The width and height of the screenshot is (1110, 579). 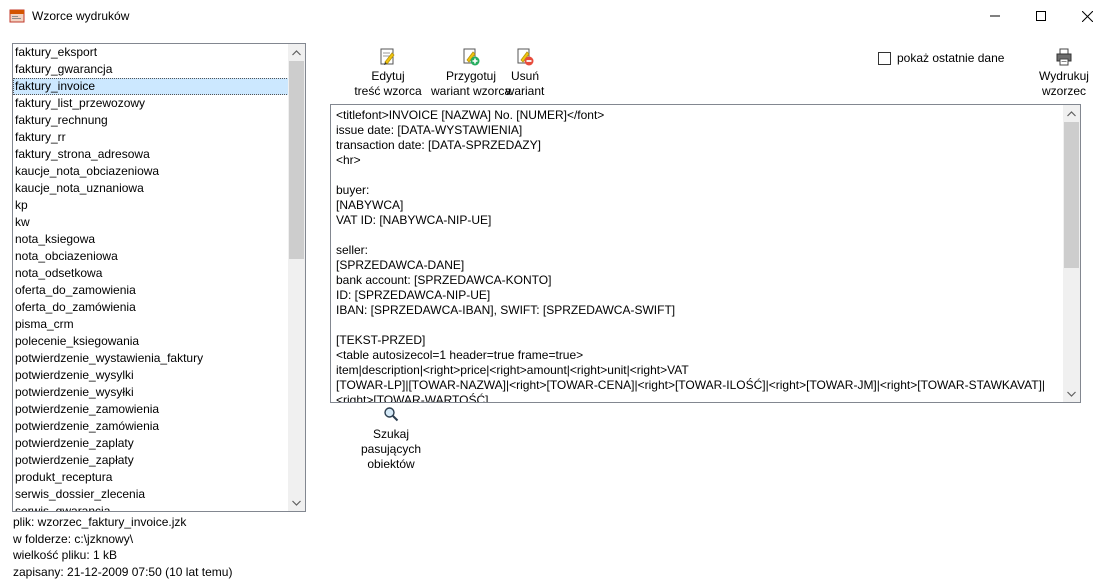 I want to click on editor-line: seller:, so click(x=352, y=250).